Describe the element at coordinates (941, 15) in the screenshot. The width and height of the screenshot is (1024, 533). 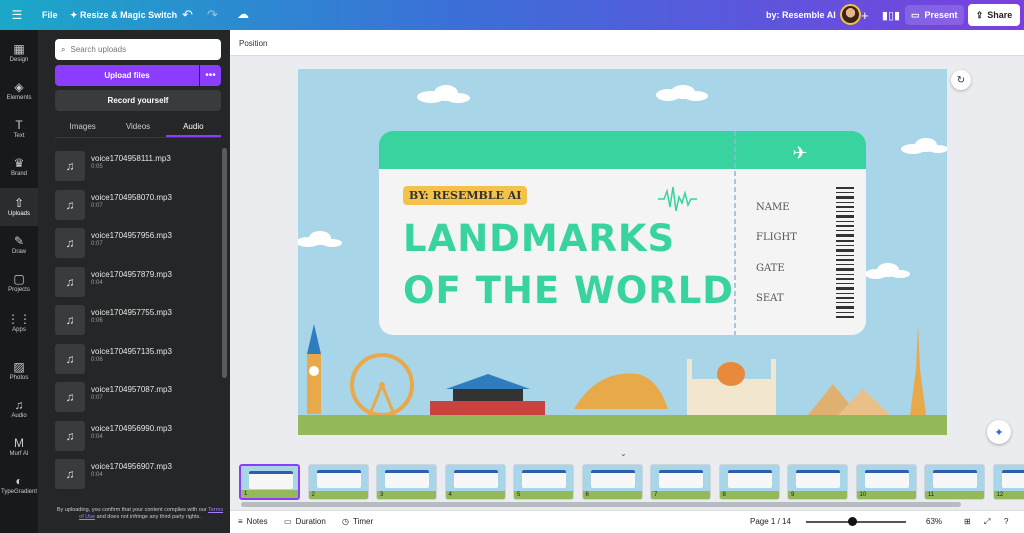
I see `present-label: Present` at that location.